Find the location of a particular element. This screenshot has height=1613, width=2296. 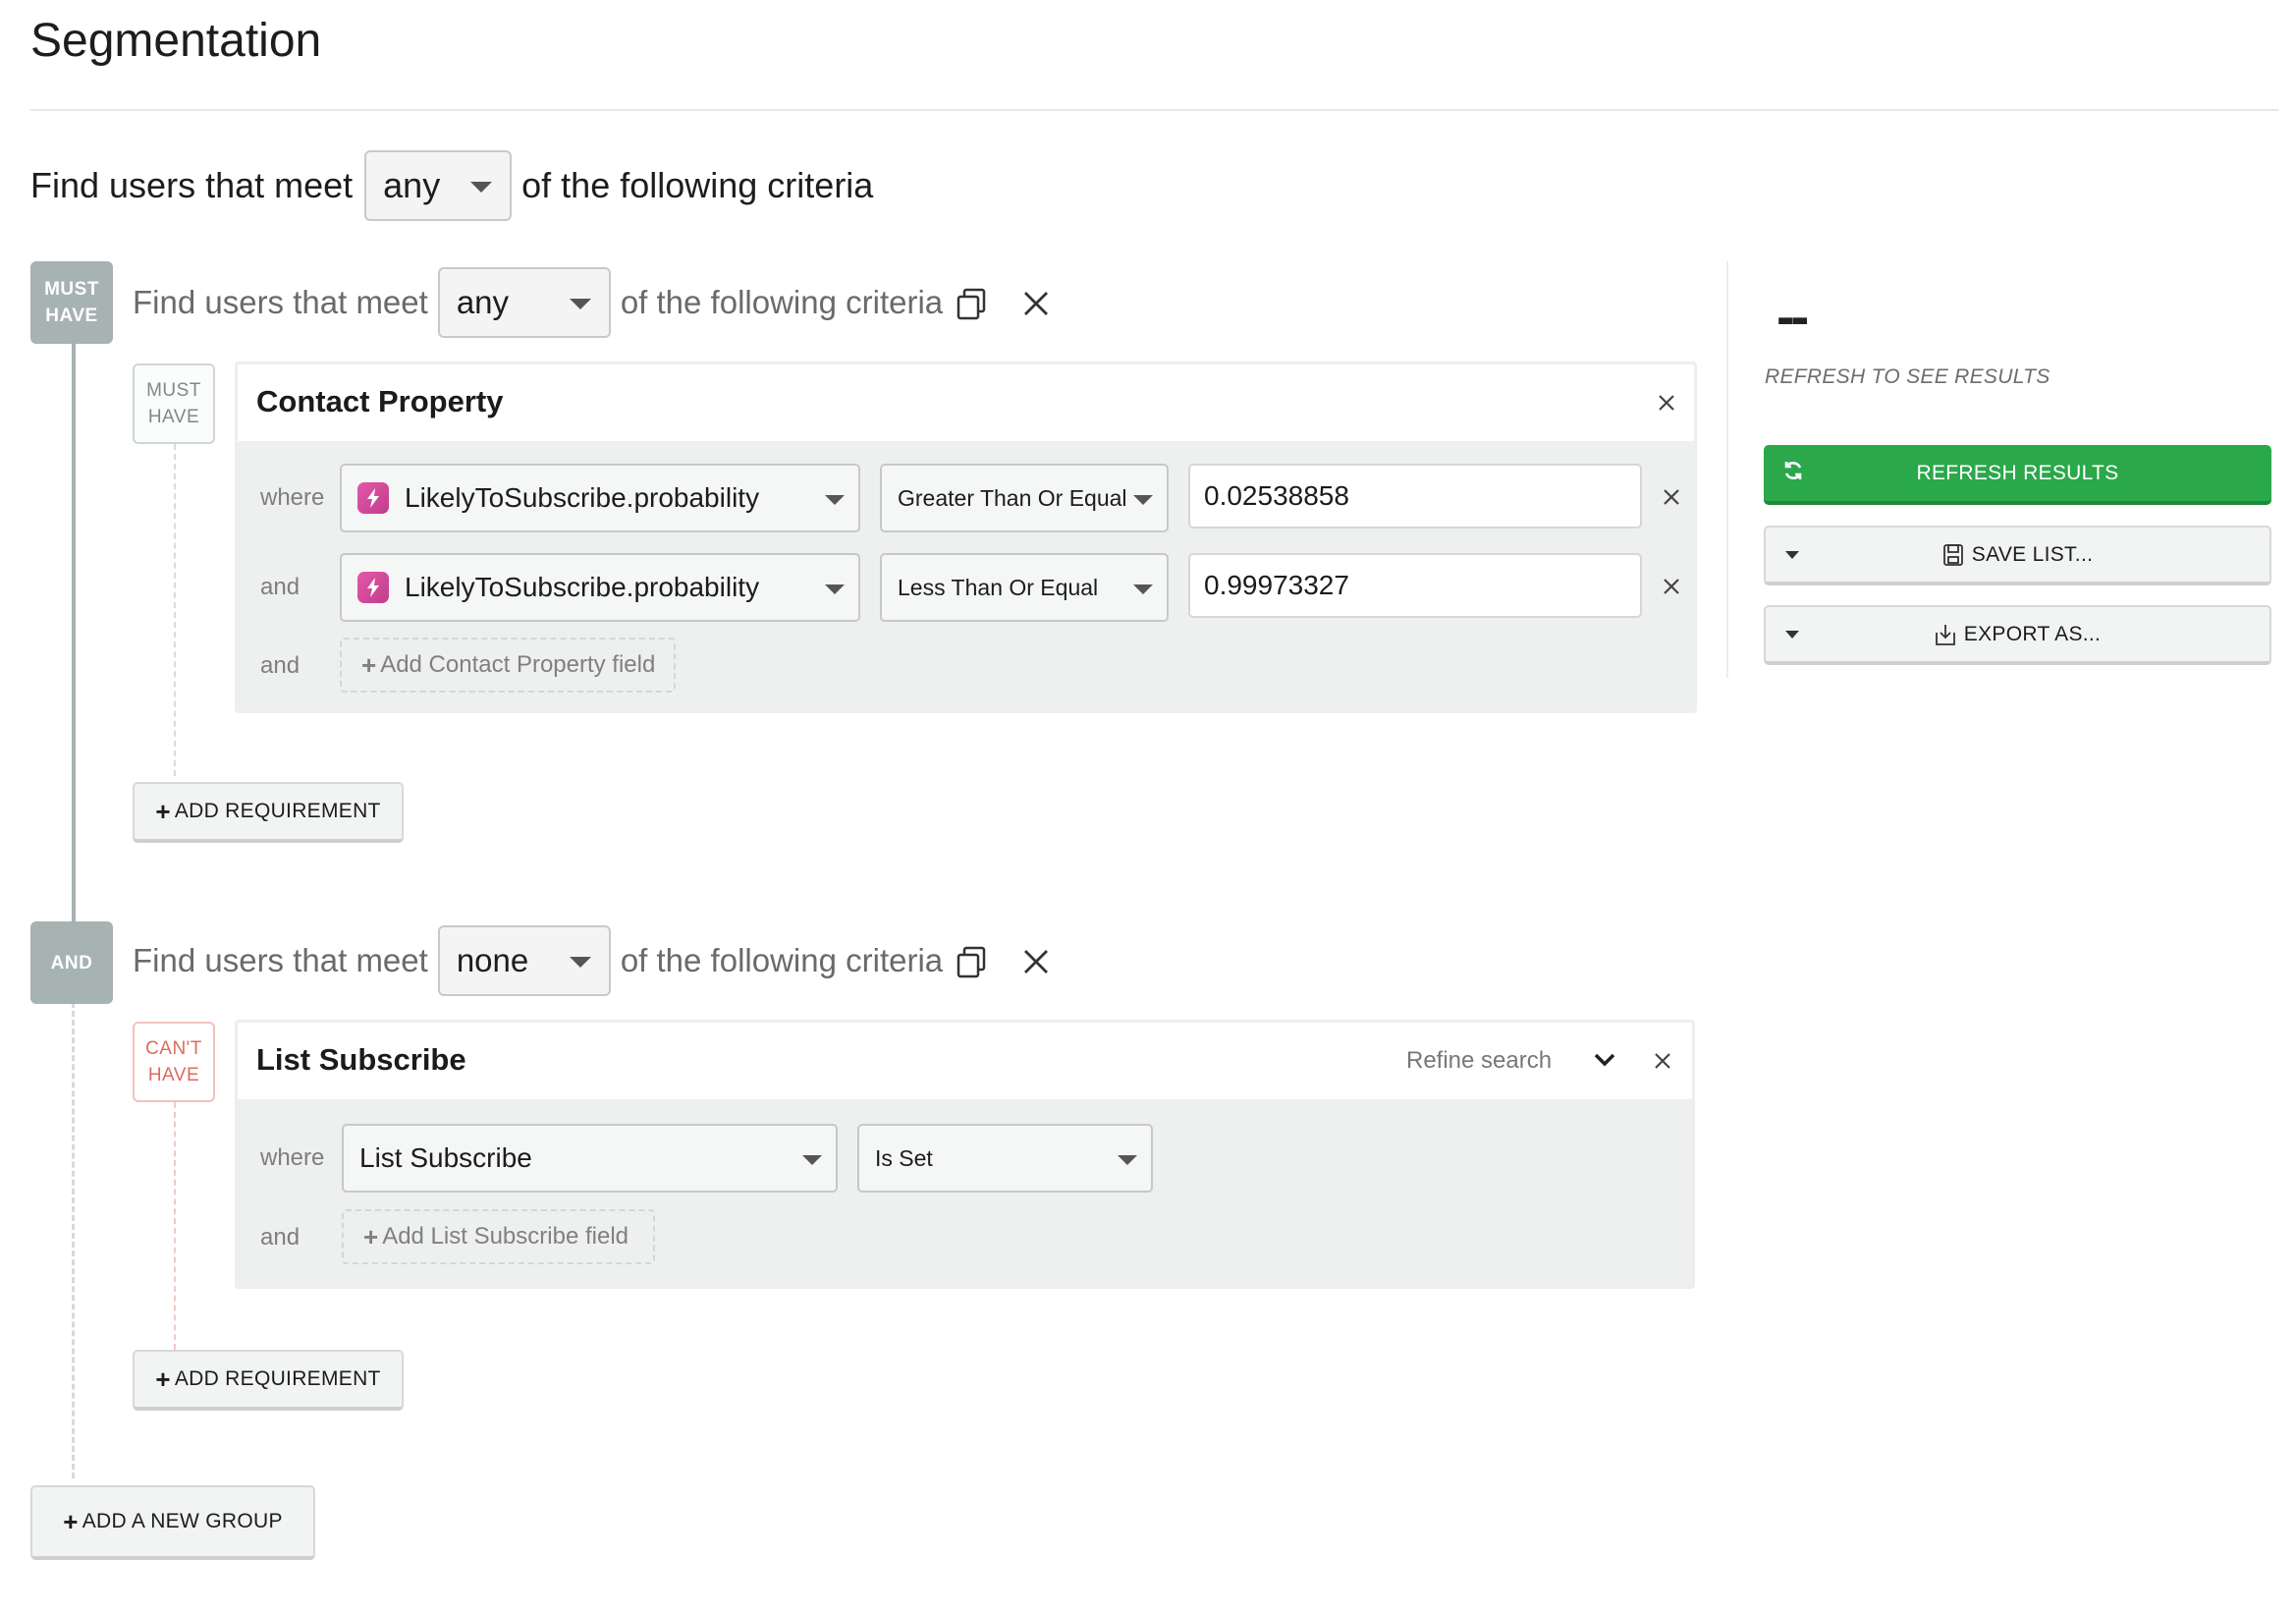

value-input: 0.02538858 is located at coordinates (1415, 496).